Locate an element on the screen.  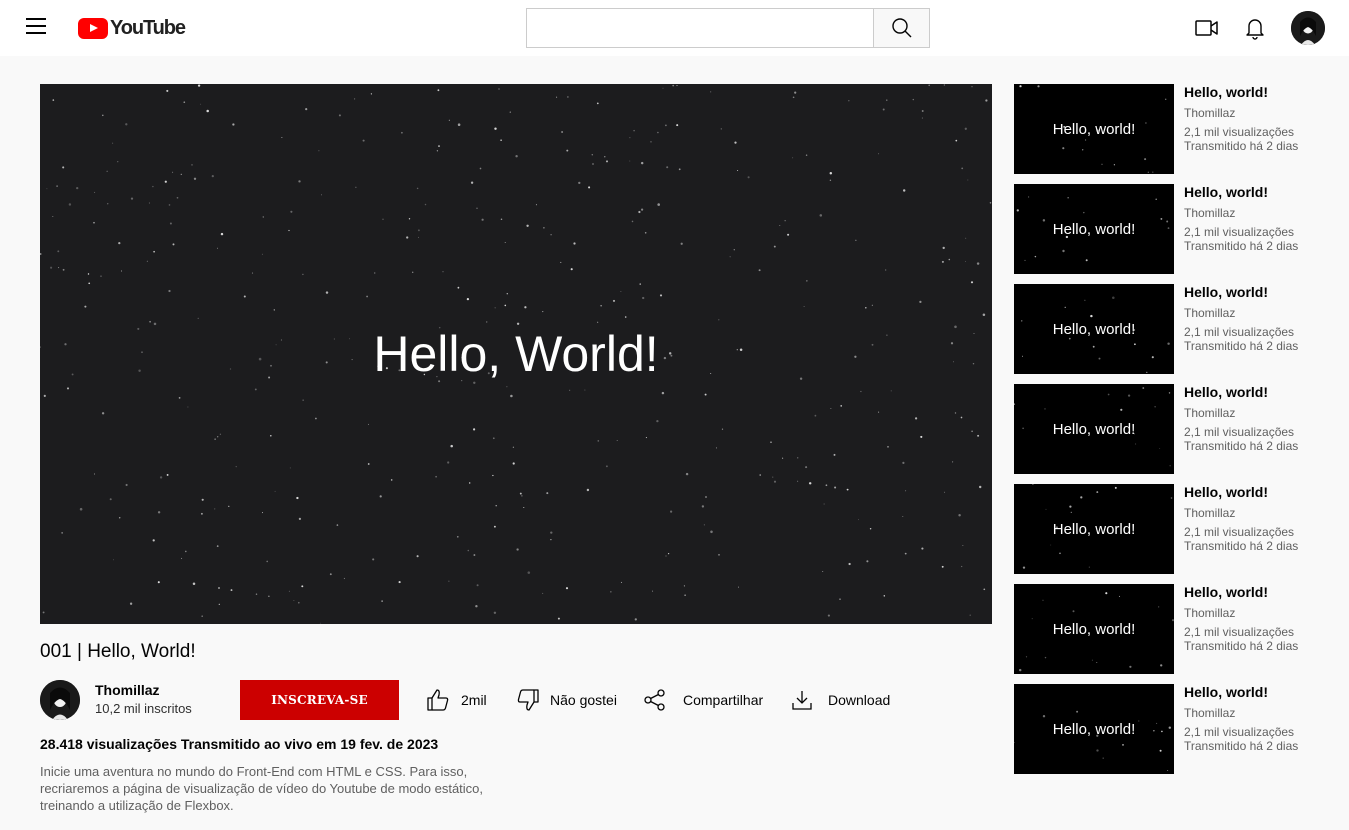
channel-avatar is located at coordinates (60, 700).